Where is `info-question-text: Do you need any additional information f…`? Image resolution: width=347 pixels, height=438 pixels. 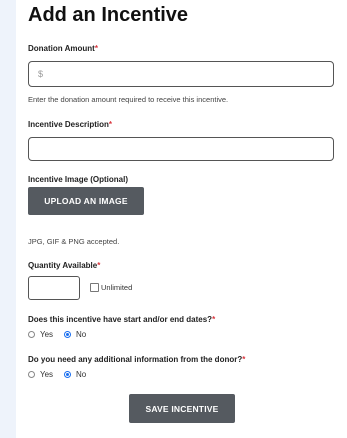 info-question-text: Do you need any additional information f… is located at coordinates (135, 359).